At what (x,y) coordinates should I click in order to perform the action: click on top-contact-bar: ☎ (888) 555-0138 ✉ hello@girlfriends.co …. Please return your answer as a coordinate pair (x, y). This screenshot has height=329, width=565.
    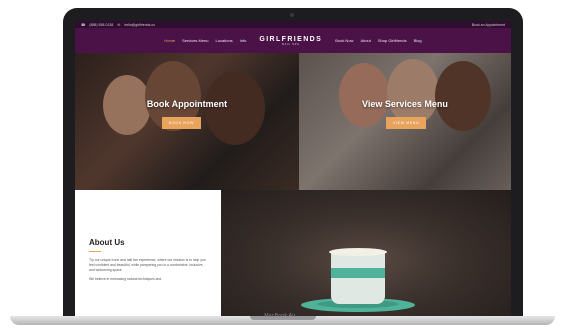
    Looking at the image, I should click on (293, 24).